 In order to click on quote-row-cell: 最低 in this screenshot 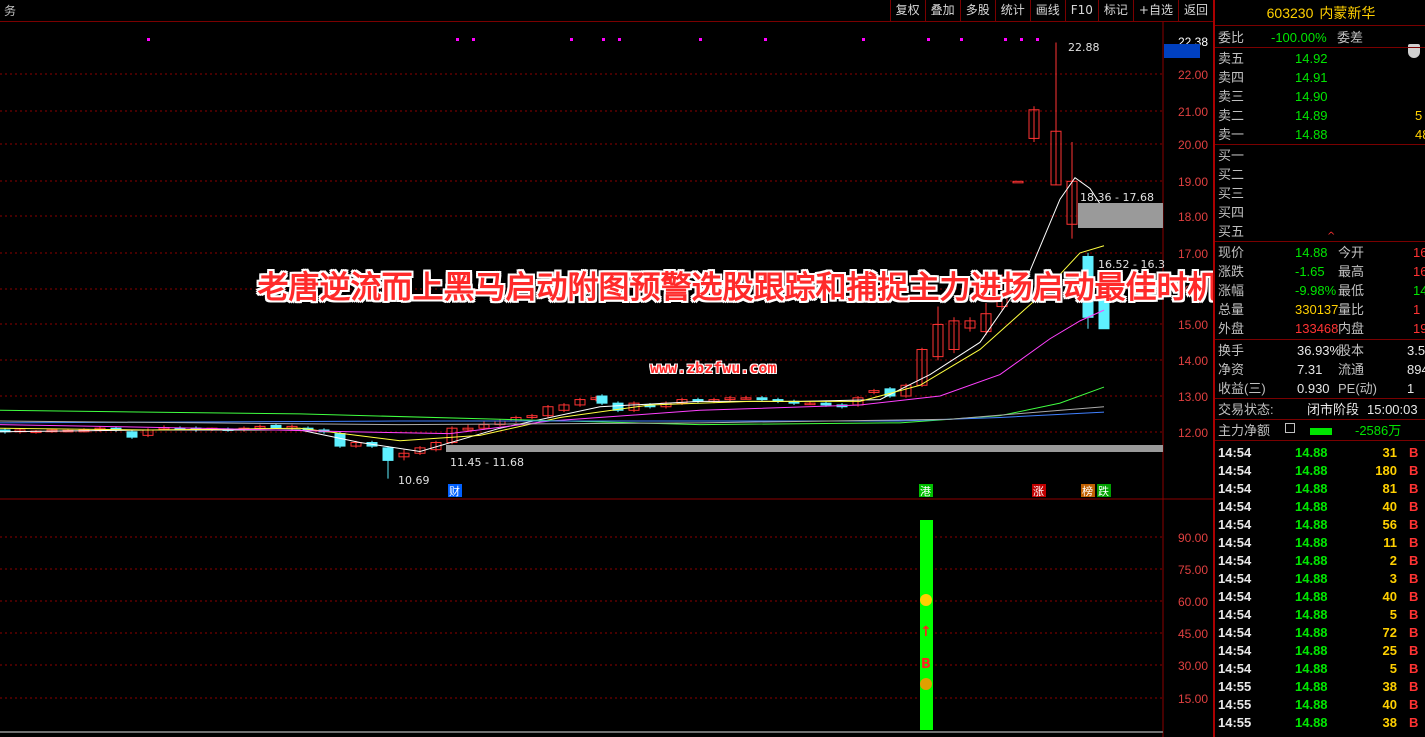, I will do `click(1351, 290)`.